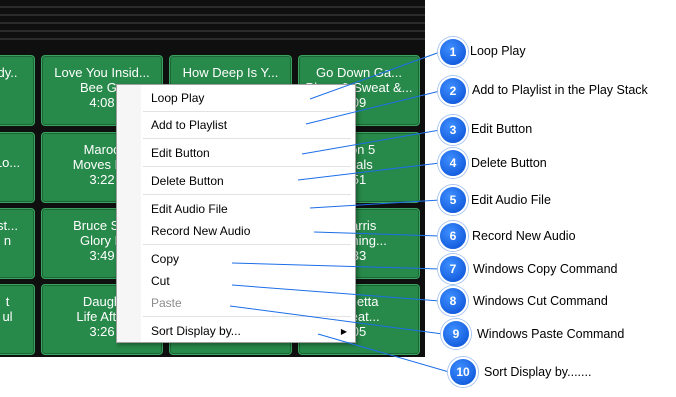 The image size is (676, 397). I want to click on callout-badge-1: 1, so click(453, 52).